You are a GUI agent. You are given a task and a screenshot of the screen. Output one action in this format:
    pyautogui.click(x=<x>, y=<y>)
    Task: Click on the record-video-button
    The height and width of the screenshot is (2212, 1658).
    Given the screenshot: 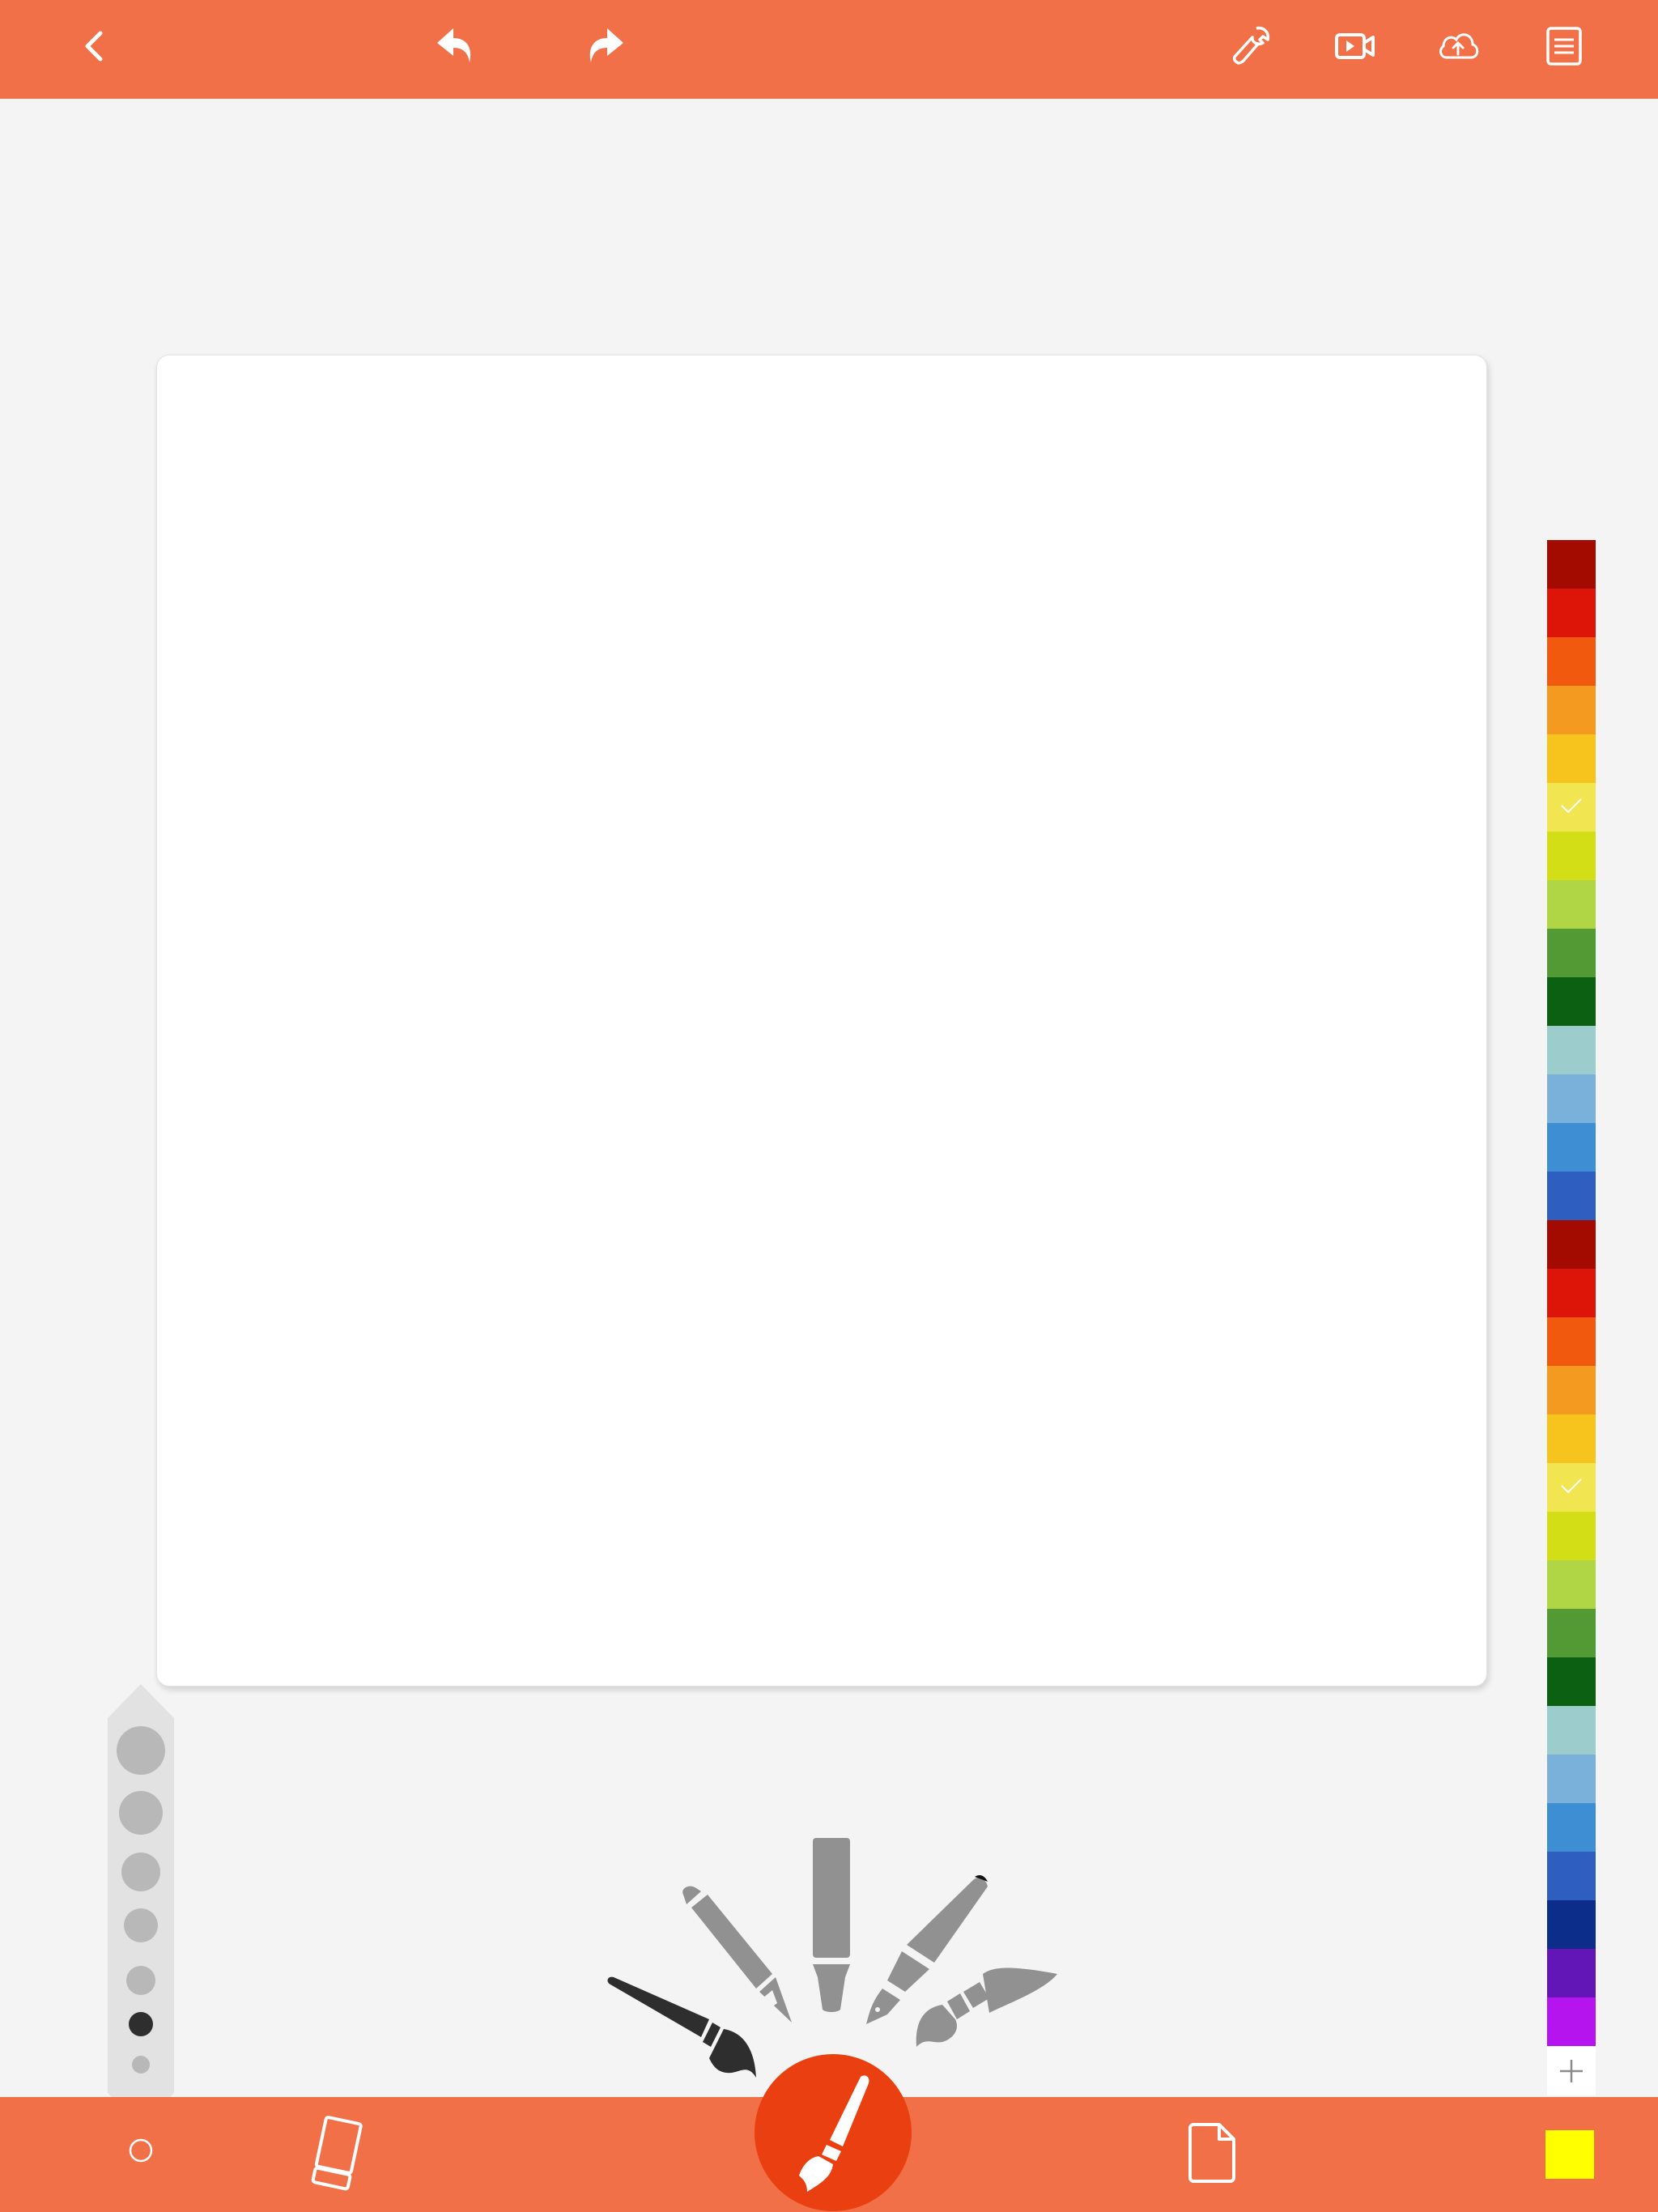 What is the action you would take?
    pyautogui.click(x=1355, y=46)
    